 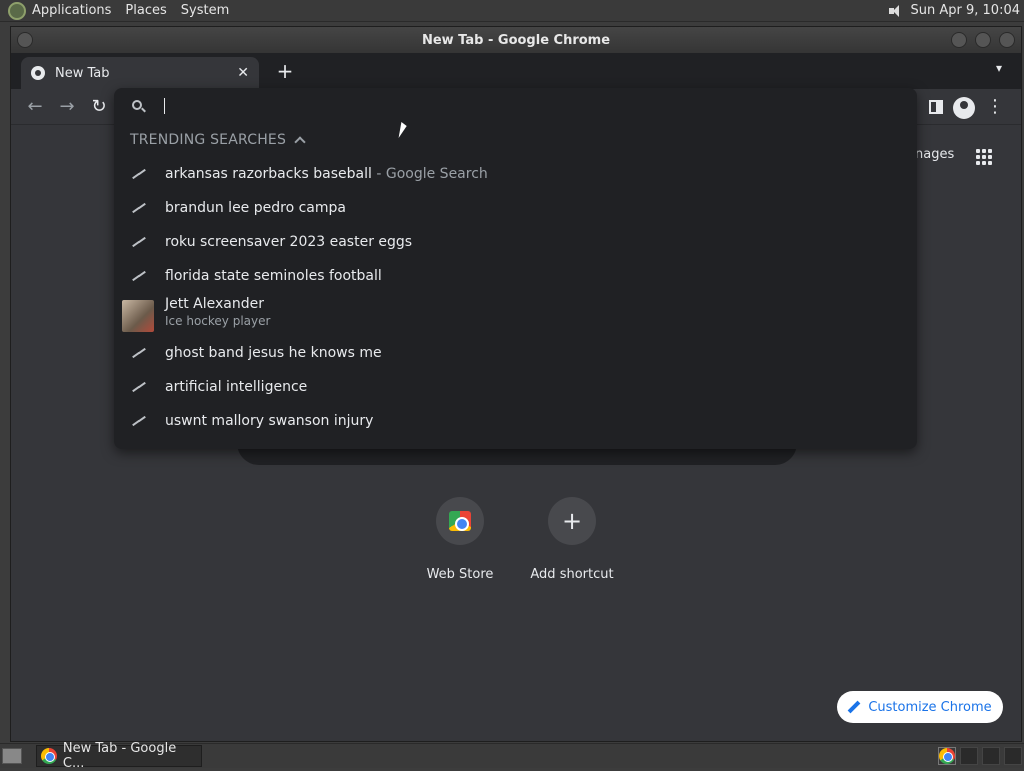 I want to click on customize-chrome-button: Customize Chrome, so click(x=920, y=707).